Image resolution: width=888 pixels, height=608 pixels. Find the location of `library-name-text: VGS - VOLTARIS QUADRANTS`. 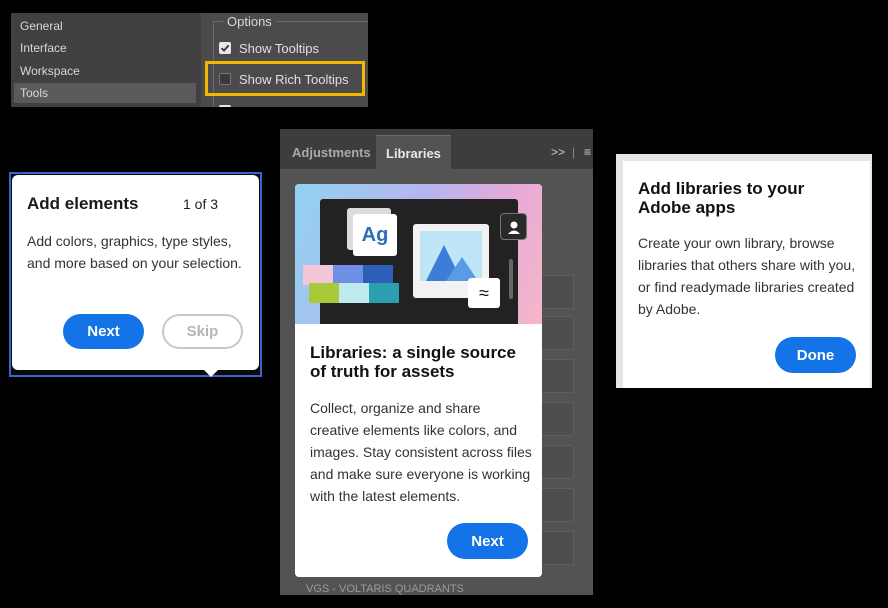

library-name-text: VGS - VOLTARIS QUADRANTS is located at coordinates (385, 589).